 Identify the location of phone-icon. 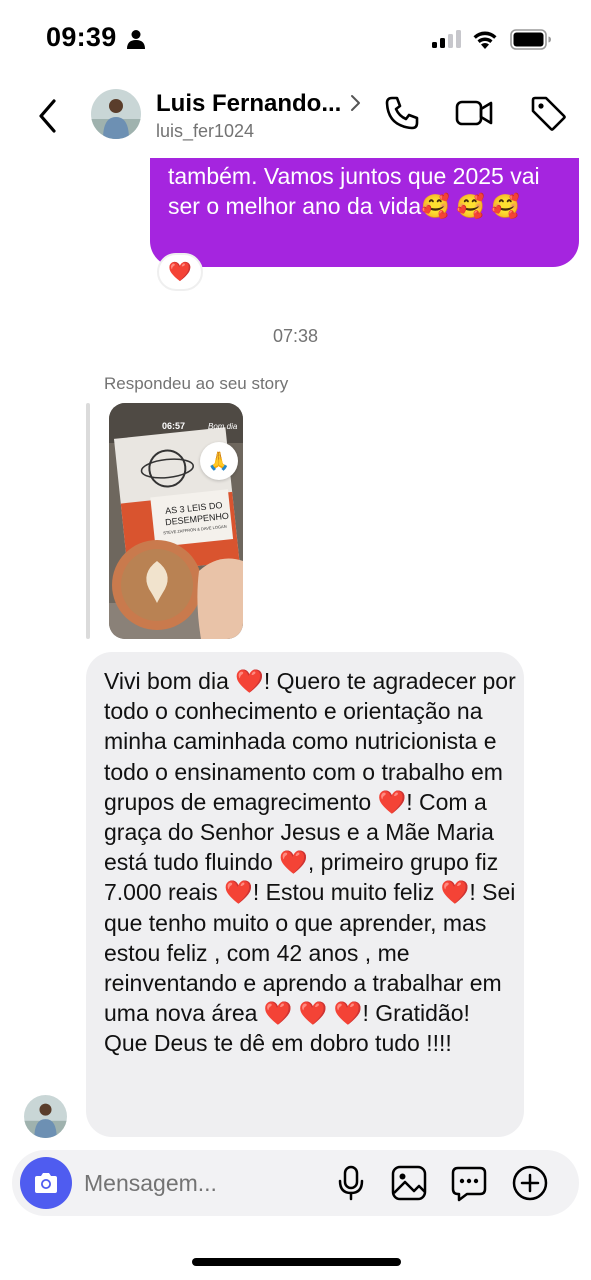
(402, 113).